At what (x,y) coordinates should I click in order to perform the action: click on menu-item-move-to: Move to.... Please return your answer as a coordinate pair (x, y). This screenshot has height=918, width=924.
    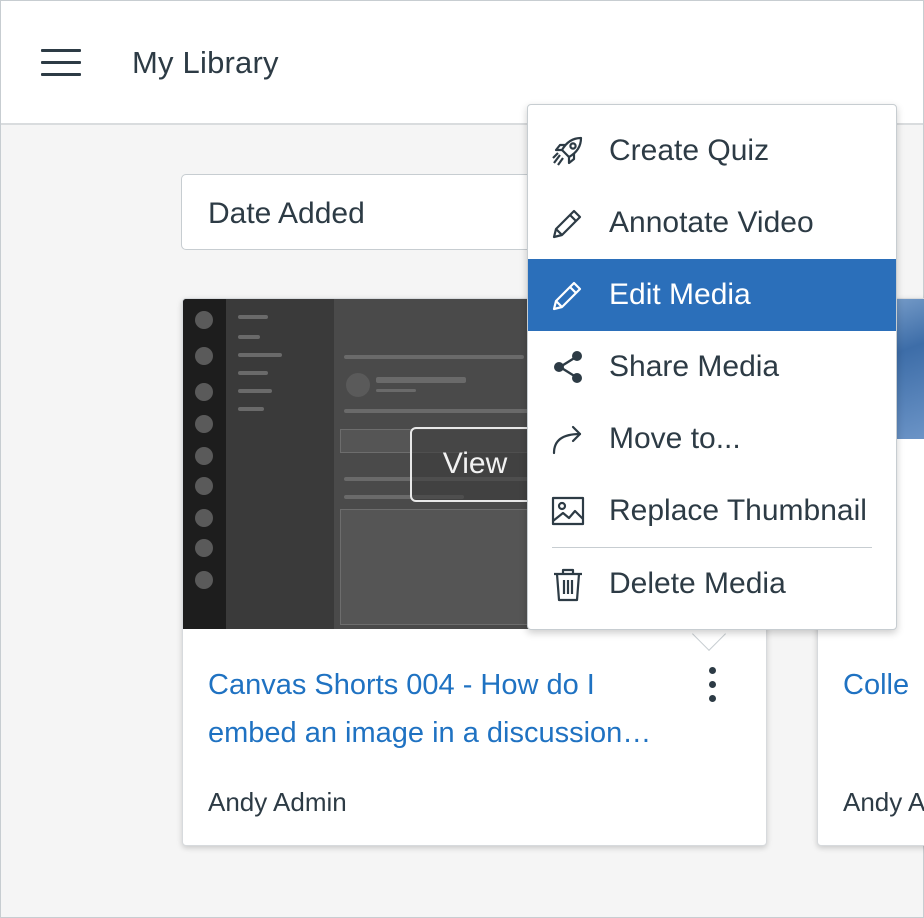
    Looking at the image, I should click on (712, 439).